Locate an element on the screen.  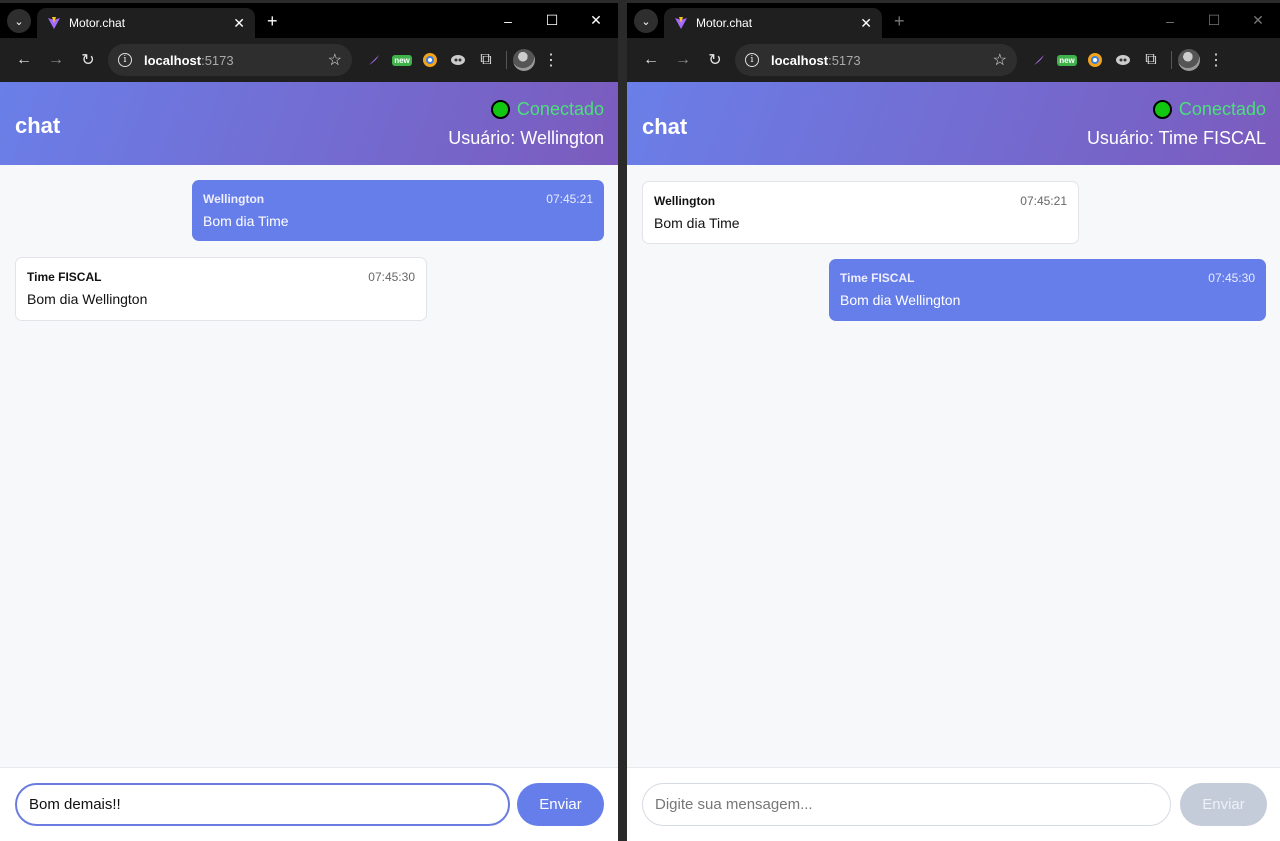
current-user-label: Usuário: Time FISCAL is located at coordinates (1176, 138).